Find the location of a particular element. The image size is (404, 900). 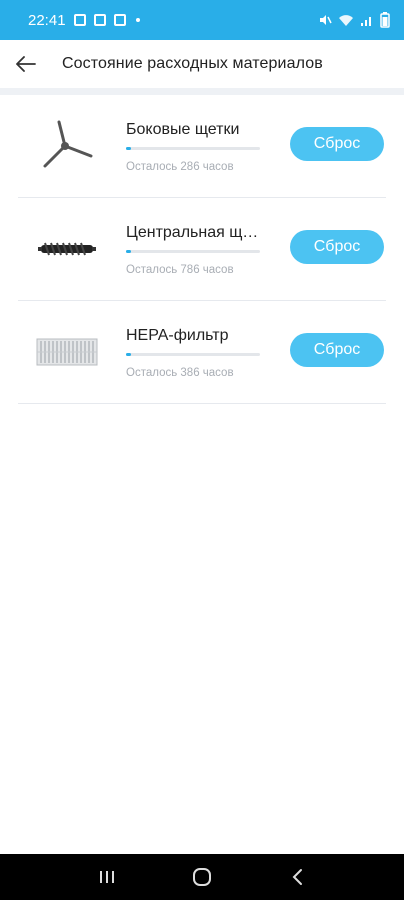

recent-apps-icon is located at coordinates (107, 877).